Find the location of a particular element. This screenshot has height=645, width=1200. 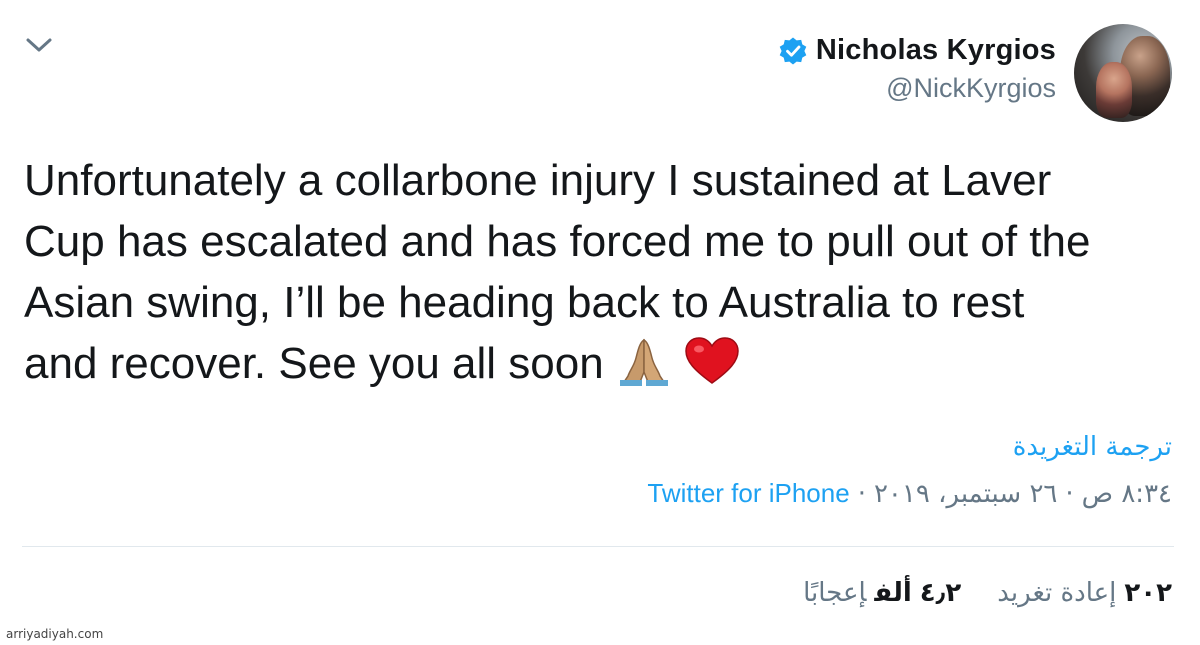

red-heart-icon is located at coordinates (712, 369).